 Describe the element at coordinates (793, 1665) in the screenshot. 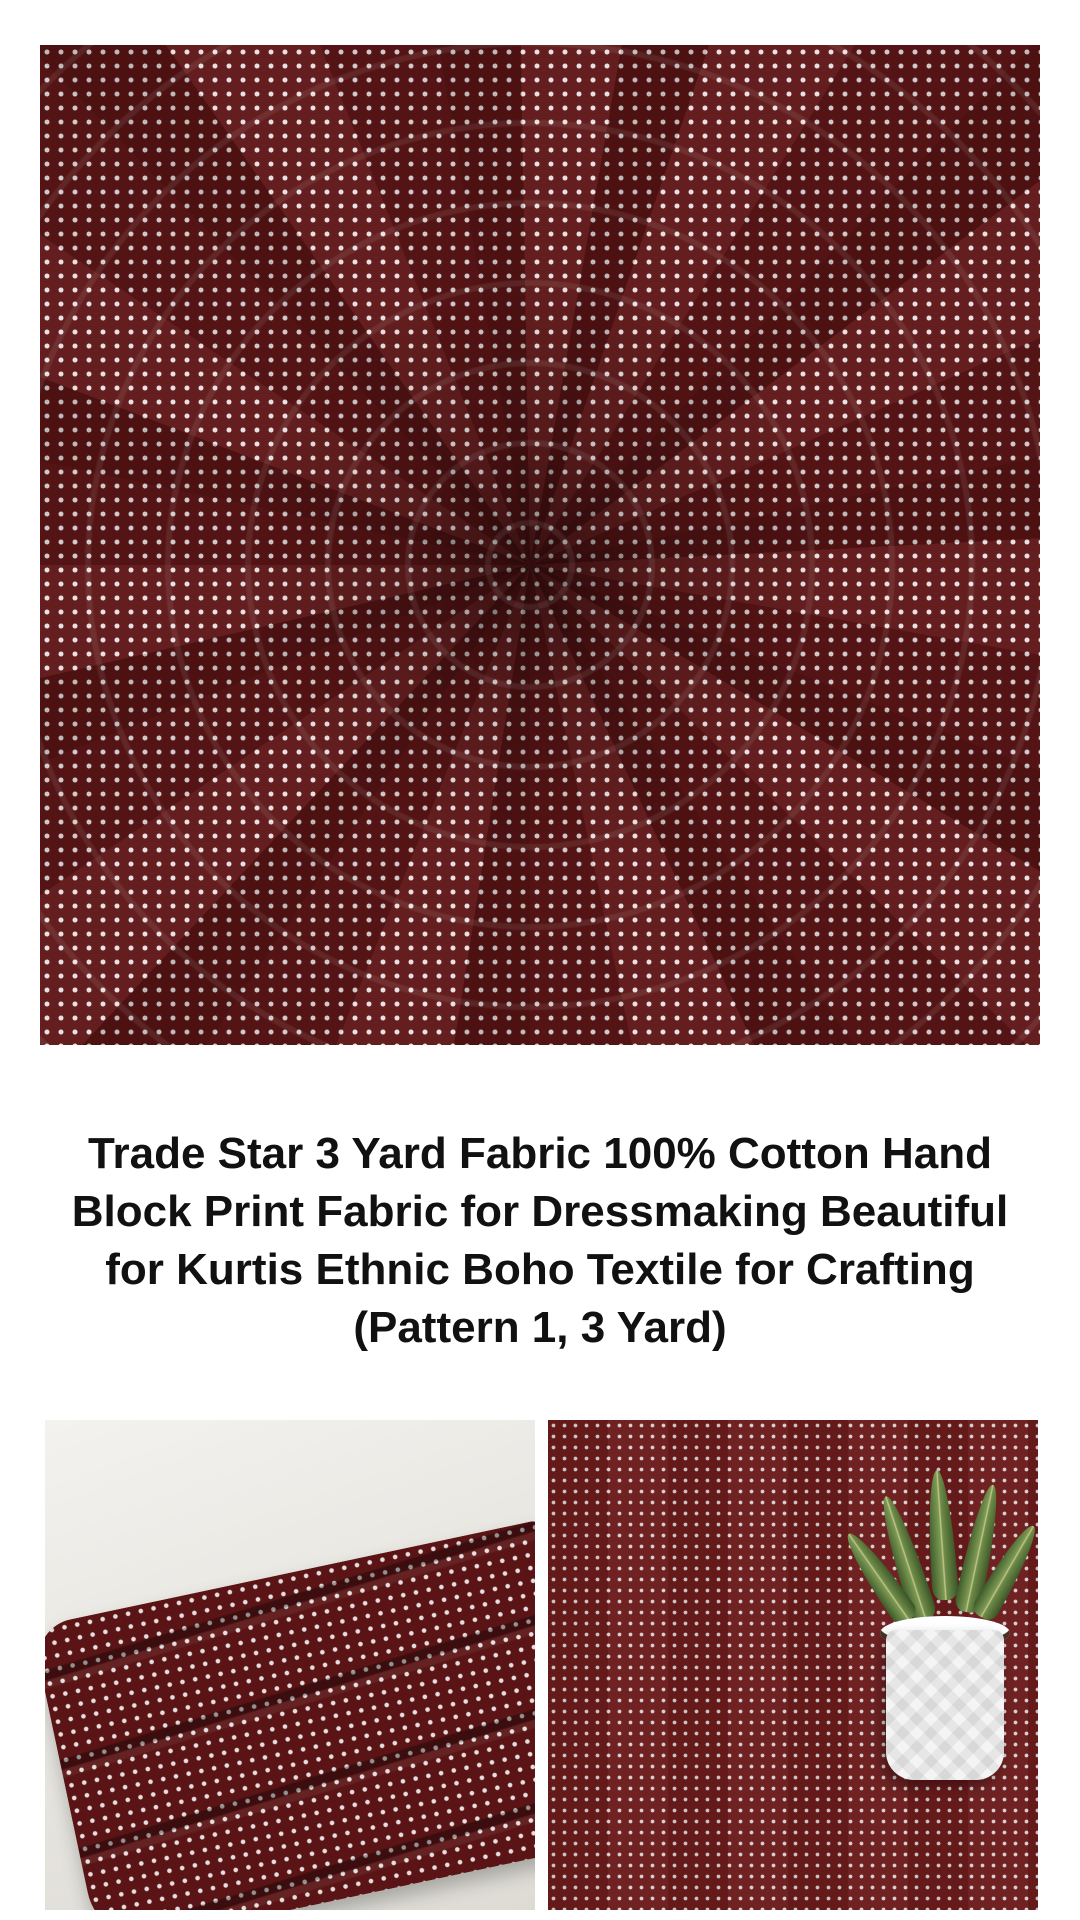

I see `fabric-with-plant-image` at that location.